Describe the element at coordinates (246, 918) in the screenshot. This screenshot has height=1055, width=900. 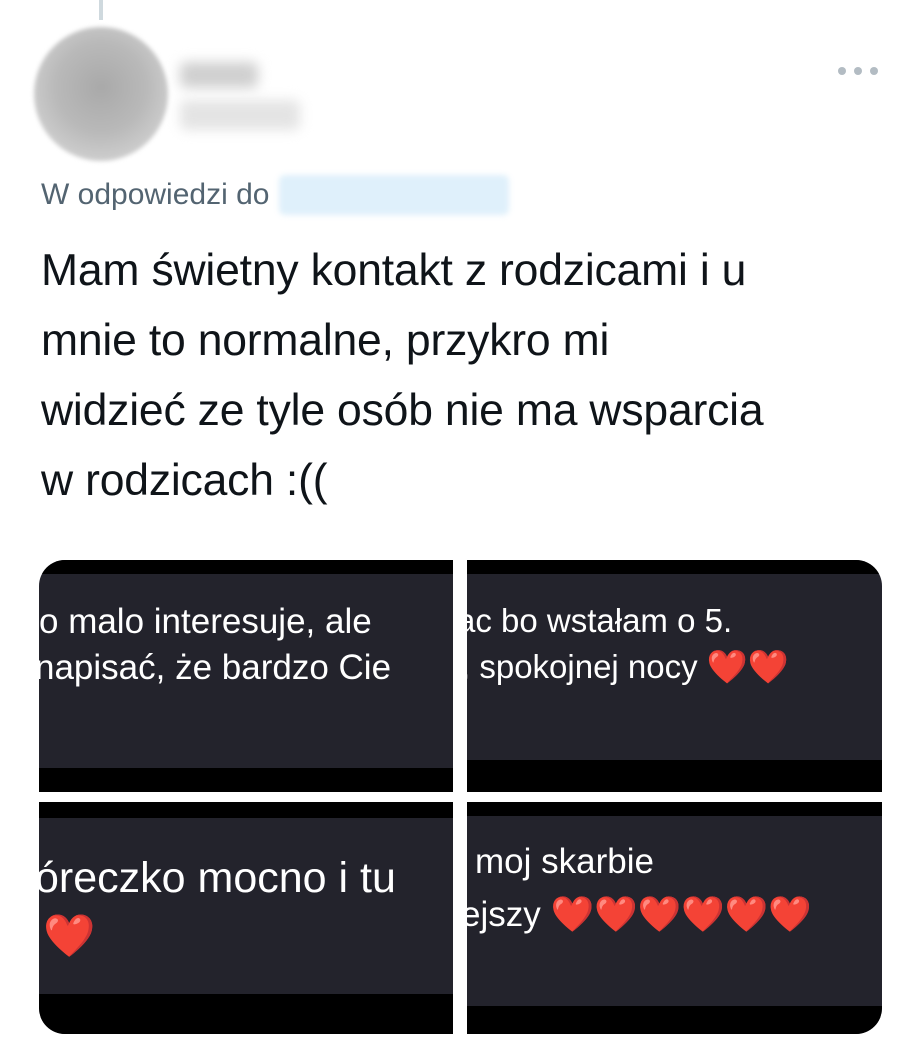
I see `media-tile-3: óreczko mocno i tu ❤️` at that location.